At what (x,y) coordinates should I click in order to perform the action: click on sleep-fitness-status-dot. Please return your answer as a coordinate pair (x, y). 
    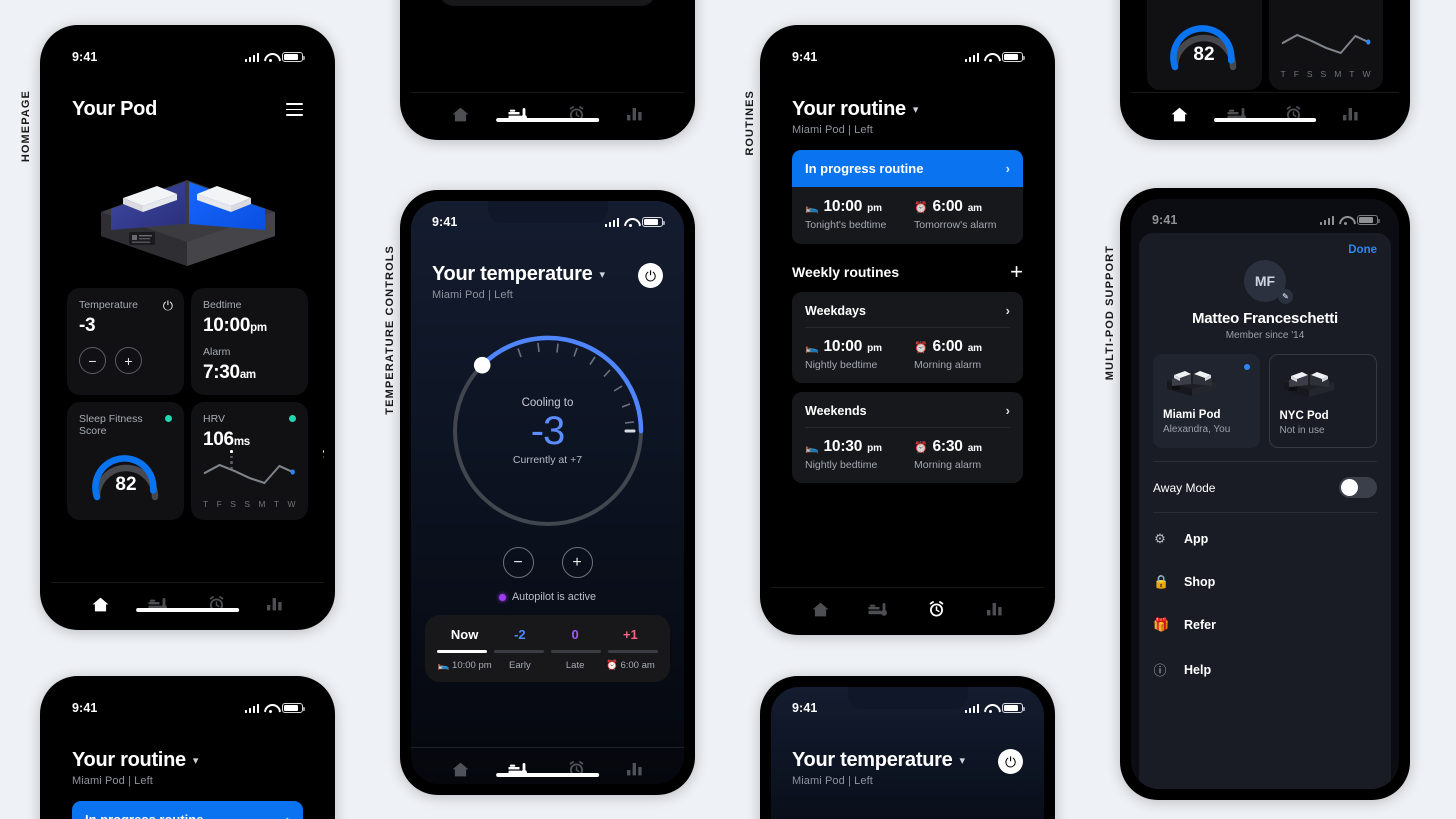
    Looking at the image, I should click on (168, 418).